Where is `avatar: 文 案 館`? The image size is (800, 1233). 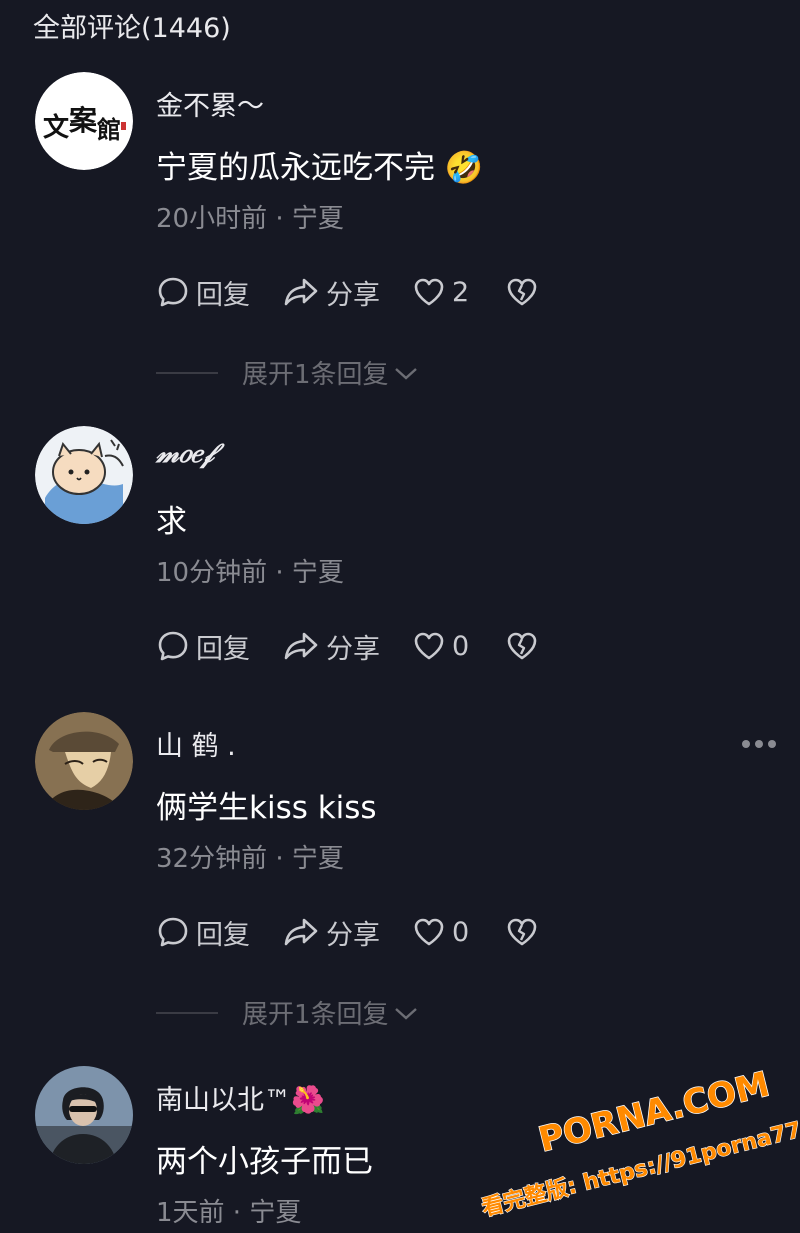
avatar: 文 案 館 is located at coordinates (84, 121).